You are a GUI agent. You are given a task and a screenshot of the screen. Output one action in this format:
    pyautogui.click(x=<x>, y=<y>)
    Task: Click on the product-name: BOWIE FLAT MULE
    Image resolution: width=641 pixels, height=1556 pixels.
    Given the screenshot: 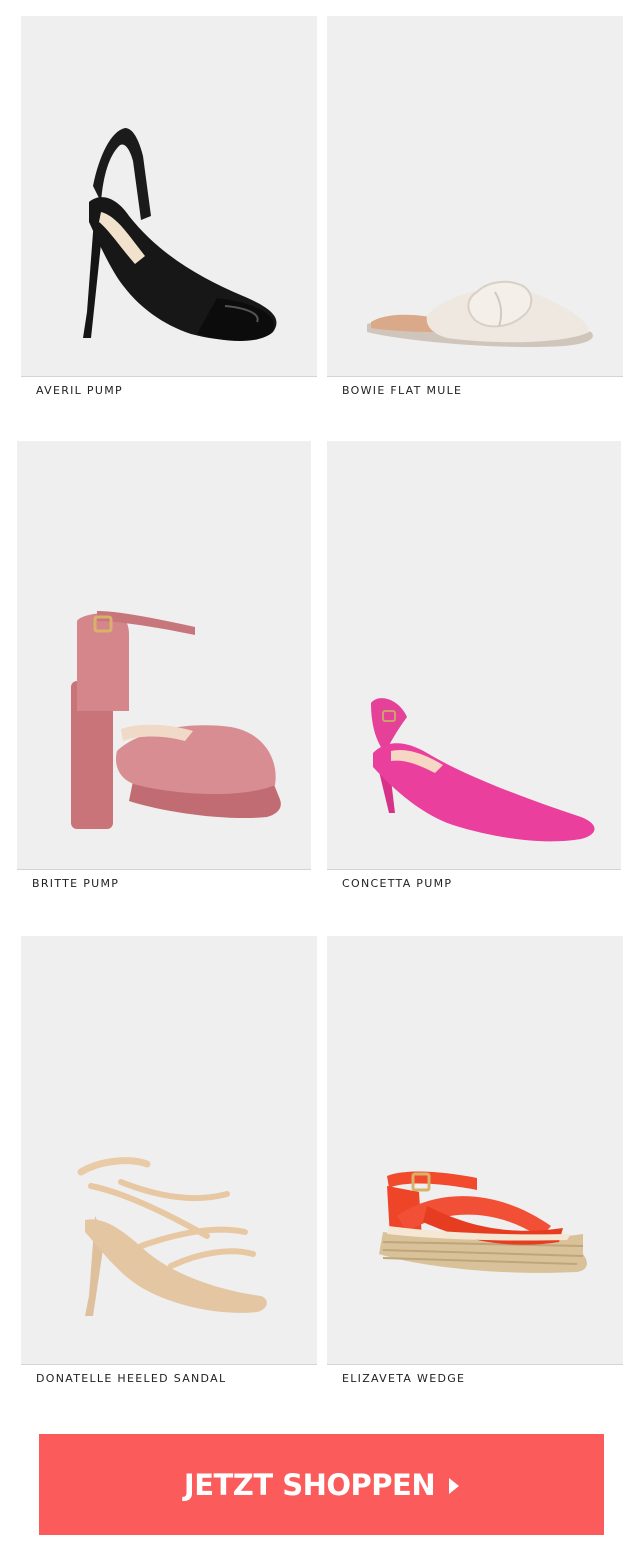 What is the action you would take?
    pyautogui.click(x=475, y=390)
    